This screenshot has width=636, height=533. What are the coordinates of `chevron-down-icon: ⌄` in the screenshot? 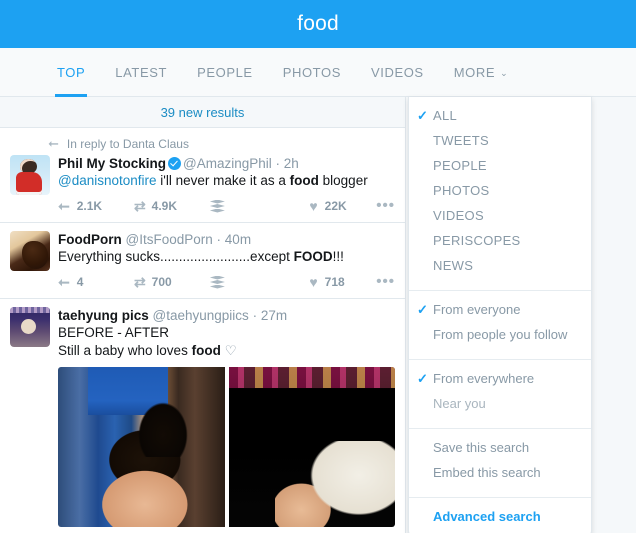 It's located at (504, 72).